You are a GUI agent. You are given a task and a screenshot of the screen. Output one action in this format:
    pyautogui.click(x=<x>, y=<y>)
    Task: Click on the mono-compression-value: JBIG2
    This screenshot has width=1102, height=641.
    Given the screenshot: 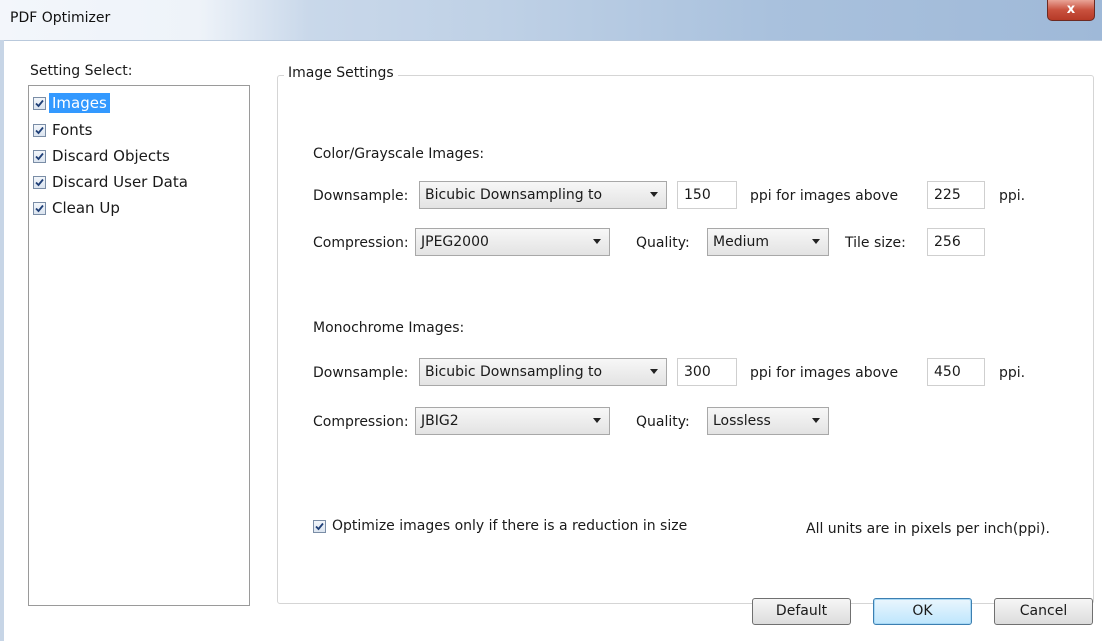 What is the action you would take?
    pyautogui.click(x=440, y=421)
    